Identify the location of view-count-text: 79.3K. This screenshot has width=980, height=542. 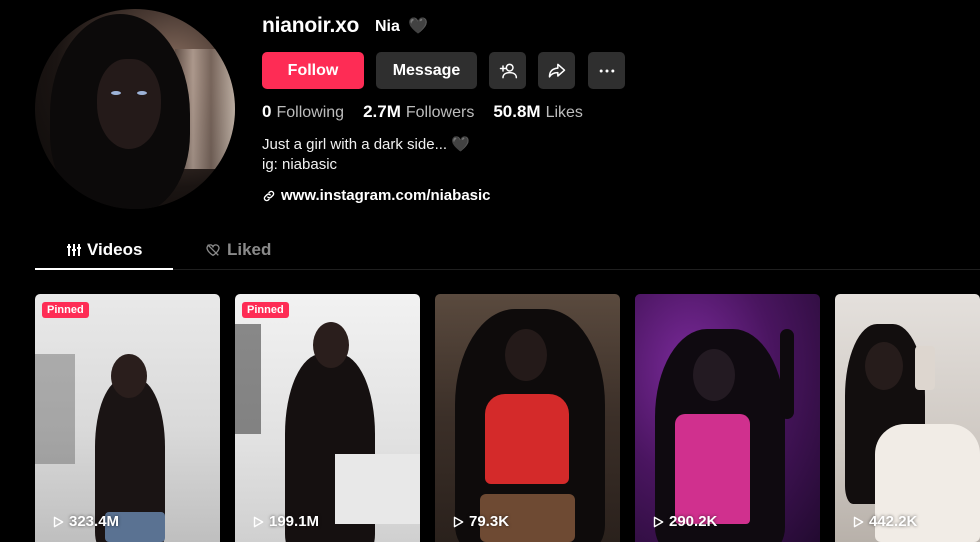
(489, 521).